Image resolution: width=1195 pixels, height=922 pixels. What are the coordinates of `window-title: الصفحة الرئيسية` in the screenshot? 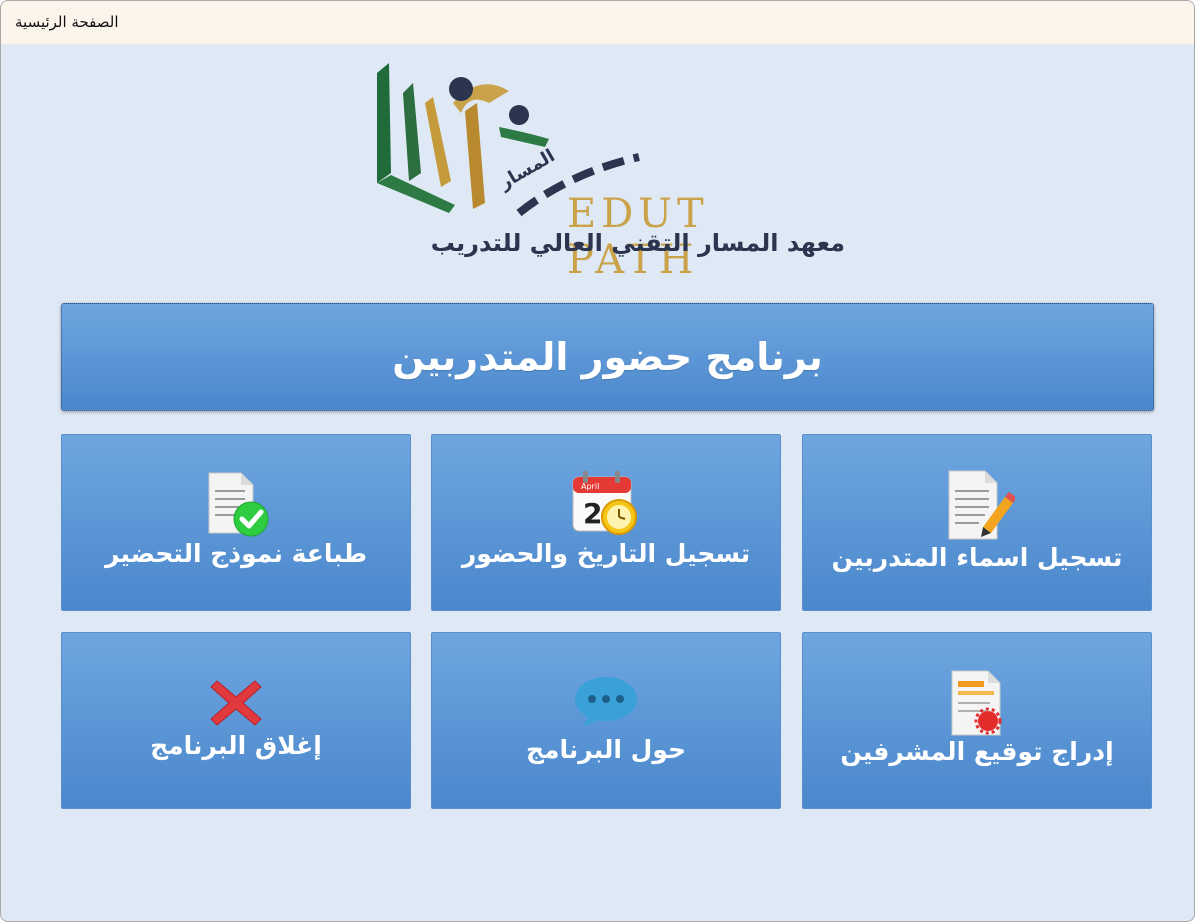 It's located at (67, 22).